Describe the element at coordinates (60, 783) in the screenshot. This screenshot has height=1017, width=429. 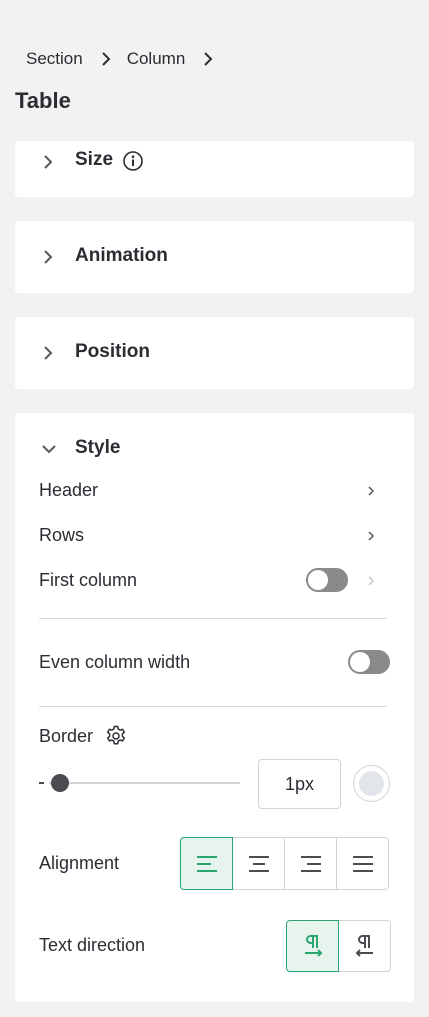
I see `slider-knob` at that location.